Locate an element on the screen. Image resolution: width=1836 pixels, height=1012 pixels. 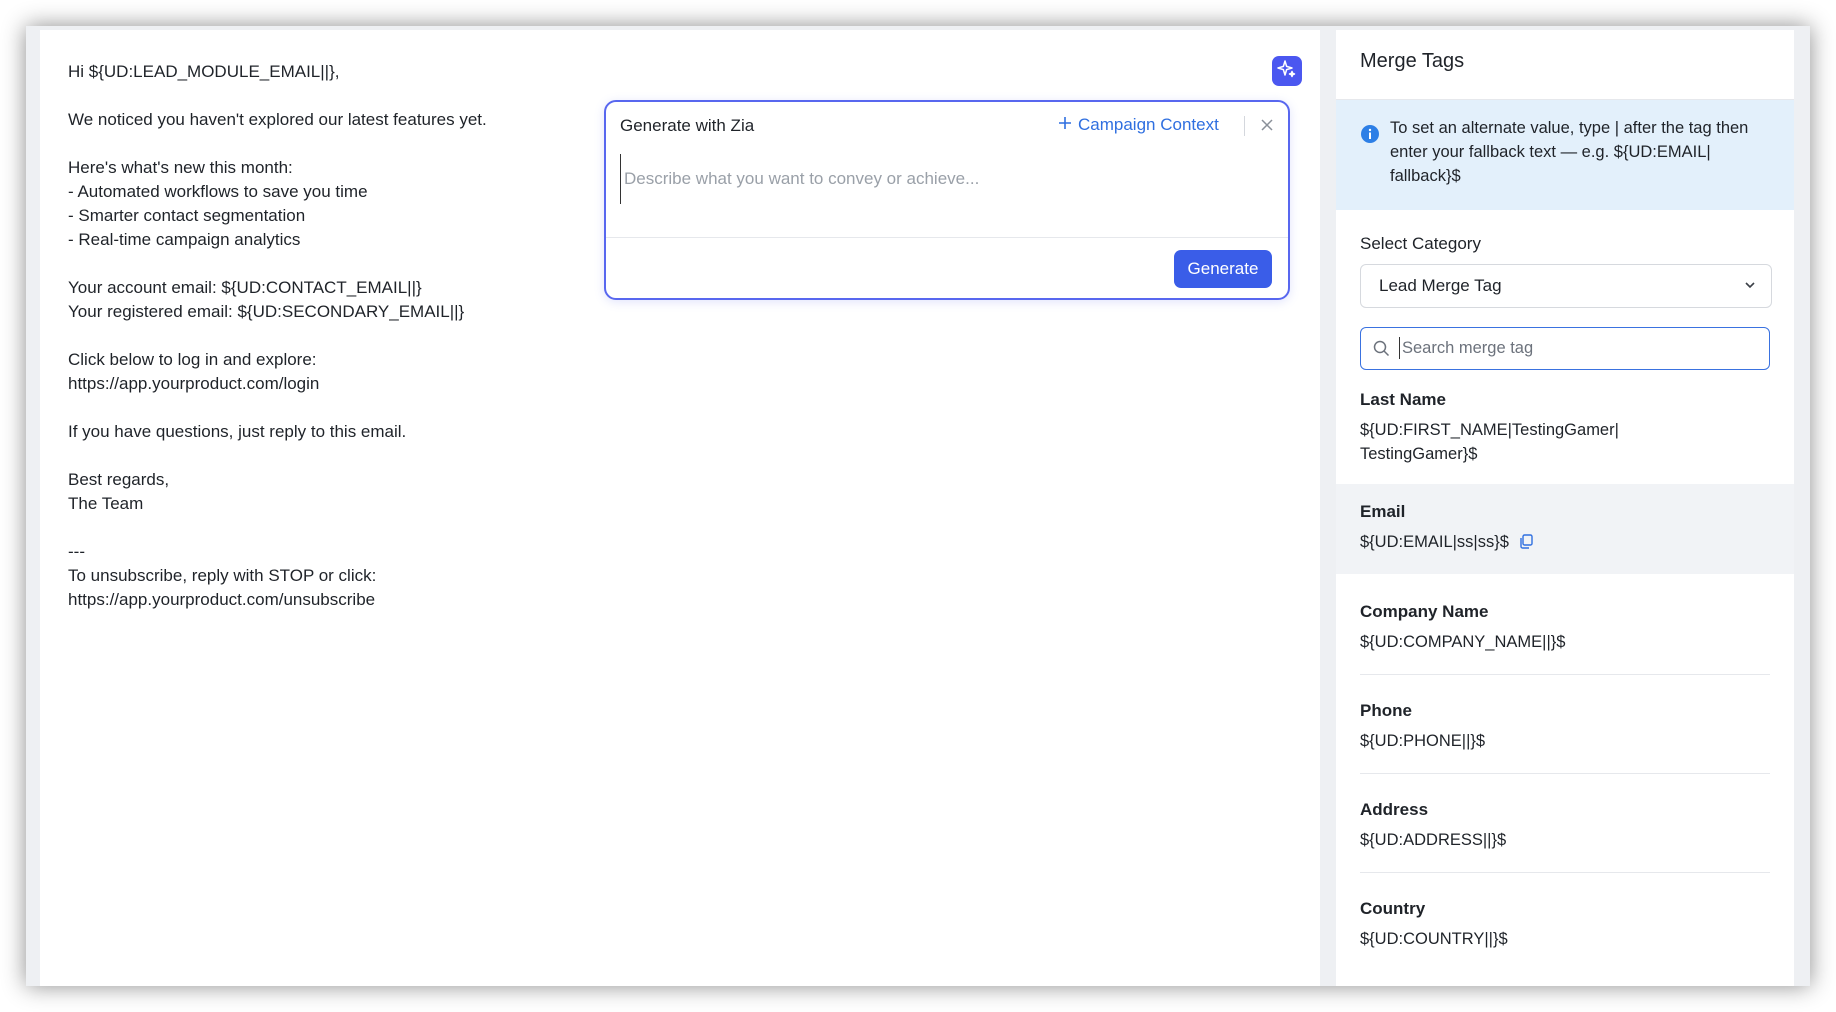
category-select-value: Lead Merge Tag is located at coordinates (1440, 285).